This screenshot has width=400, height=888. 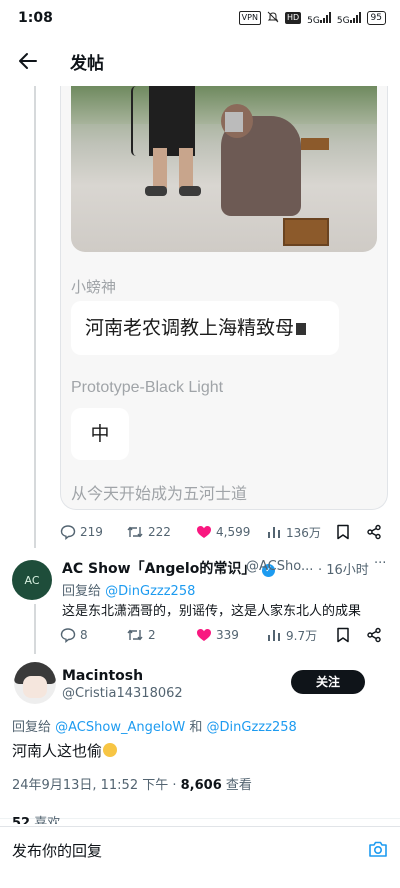 I want to click on reply-button: 8, so click(x=93, y=635).